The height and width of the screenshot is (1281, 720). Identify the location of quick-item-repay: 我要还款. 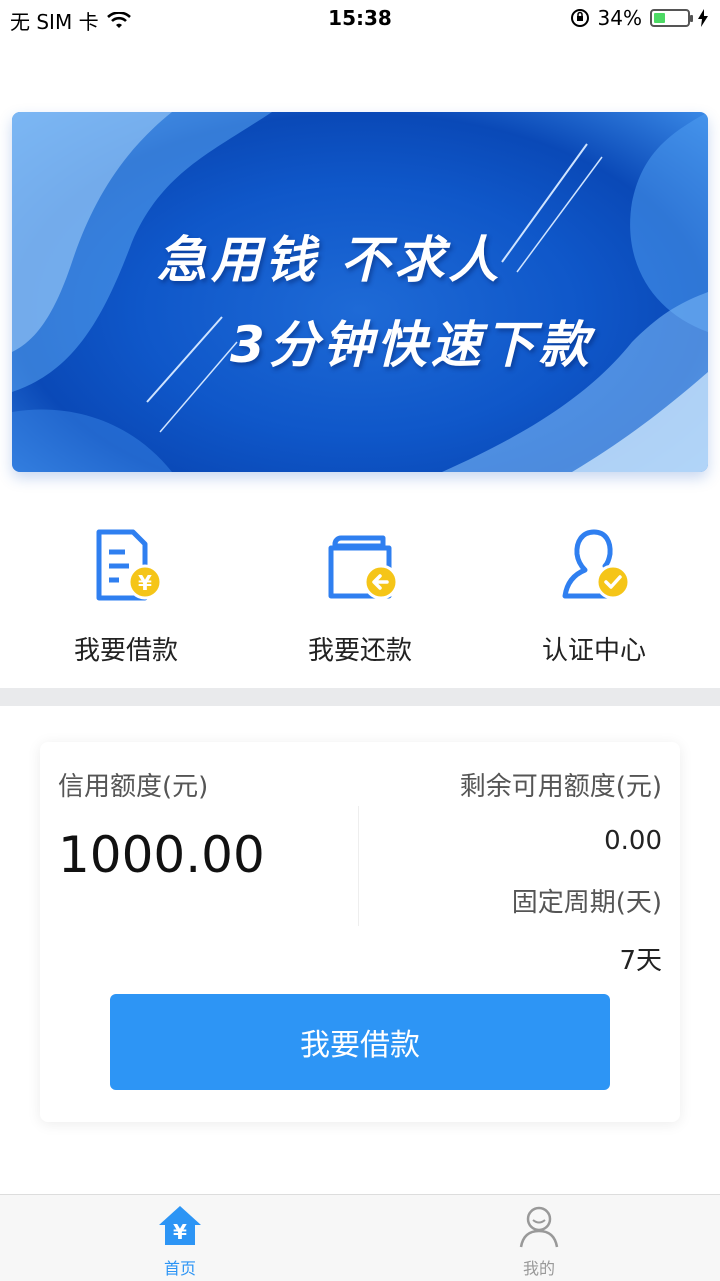
(360, 593).